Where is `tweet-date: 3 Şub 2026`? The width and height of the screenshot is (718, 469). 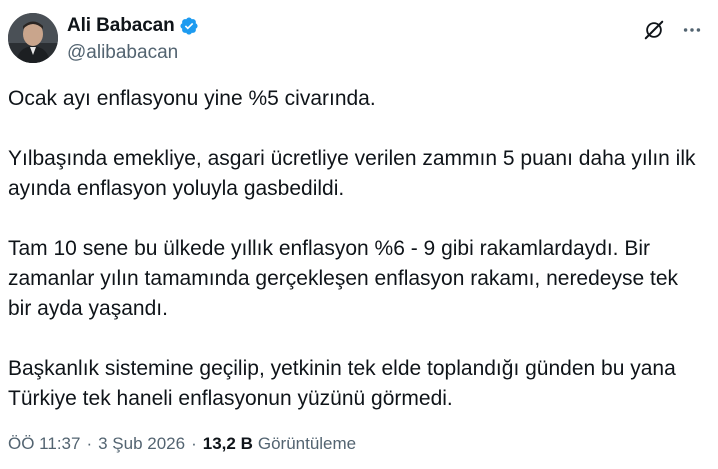
tweet-date: 3 Şub 2026 is located at coordinates (141, 444).